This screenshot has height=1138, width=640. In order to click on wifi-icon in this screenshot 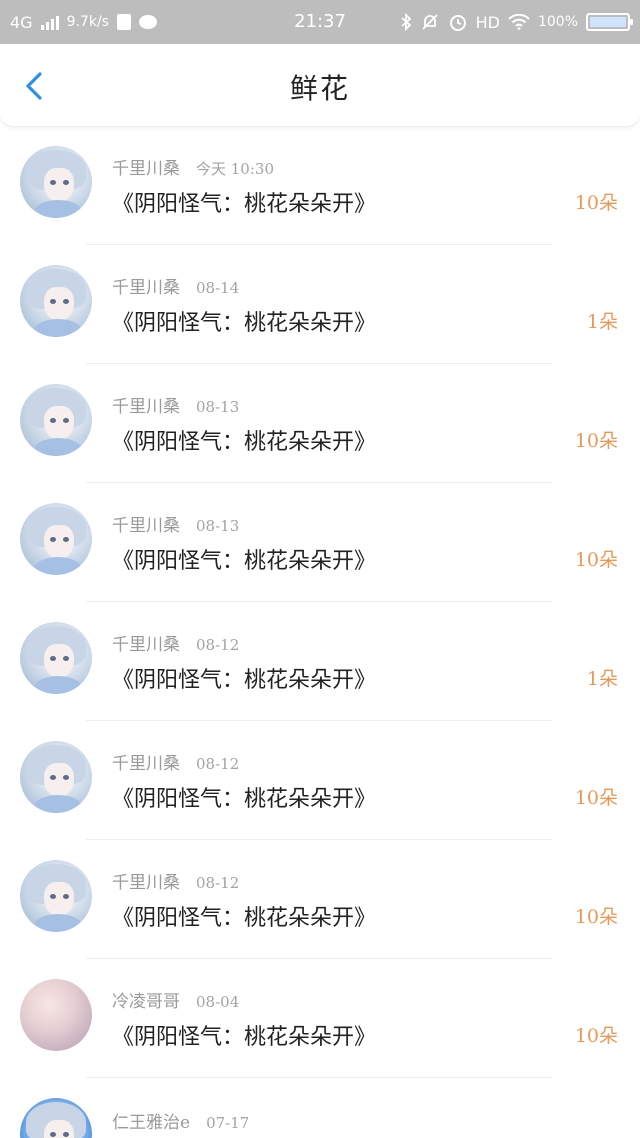, I will do `click(519, 22)`.